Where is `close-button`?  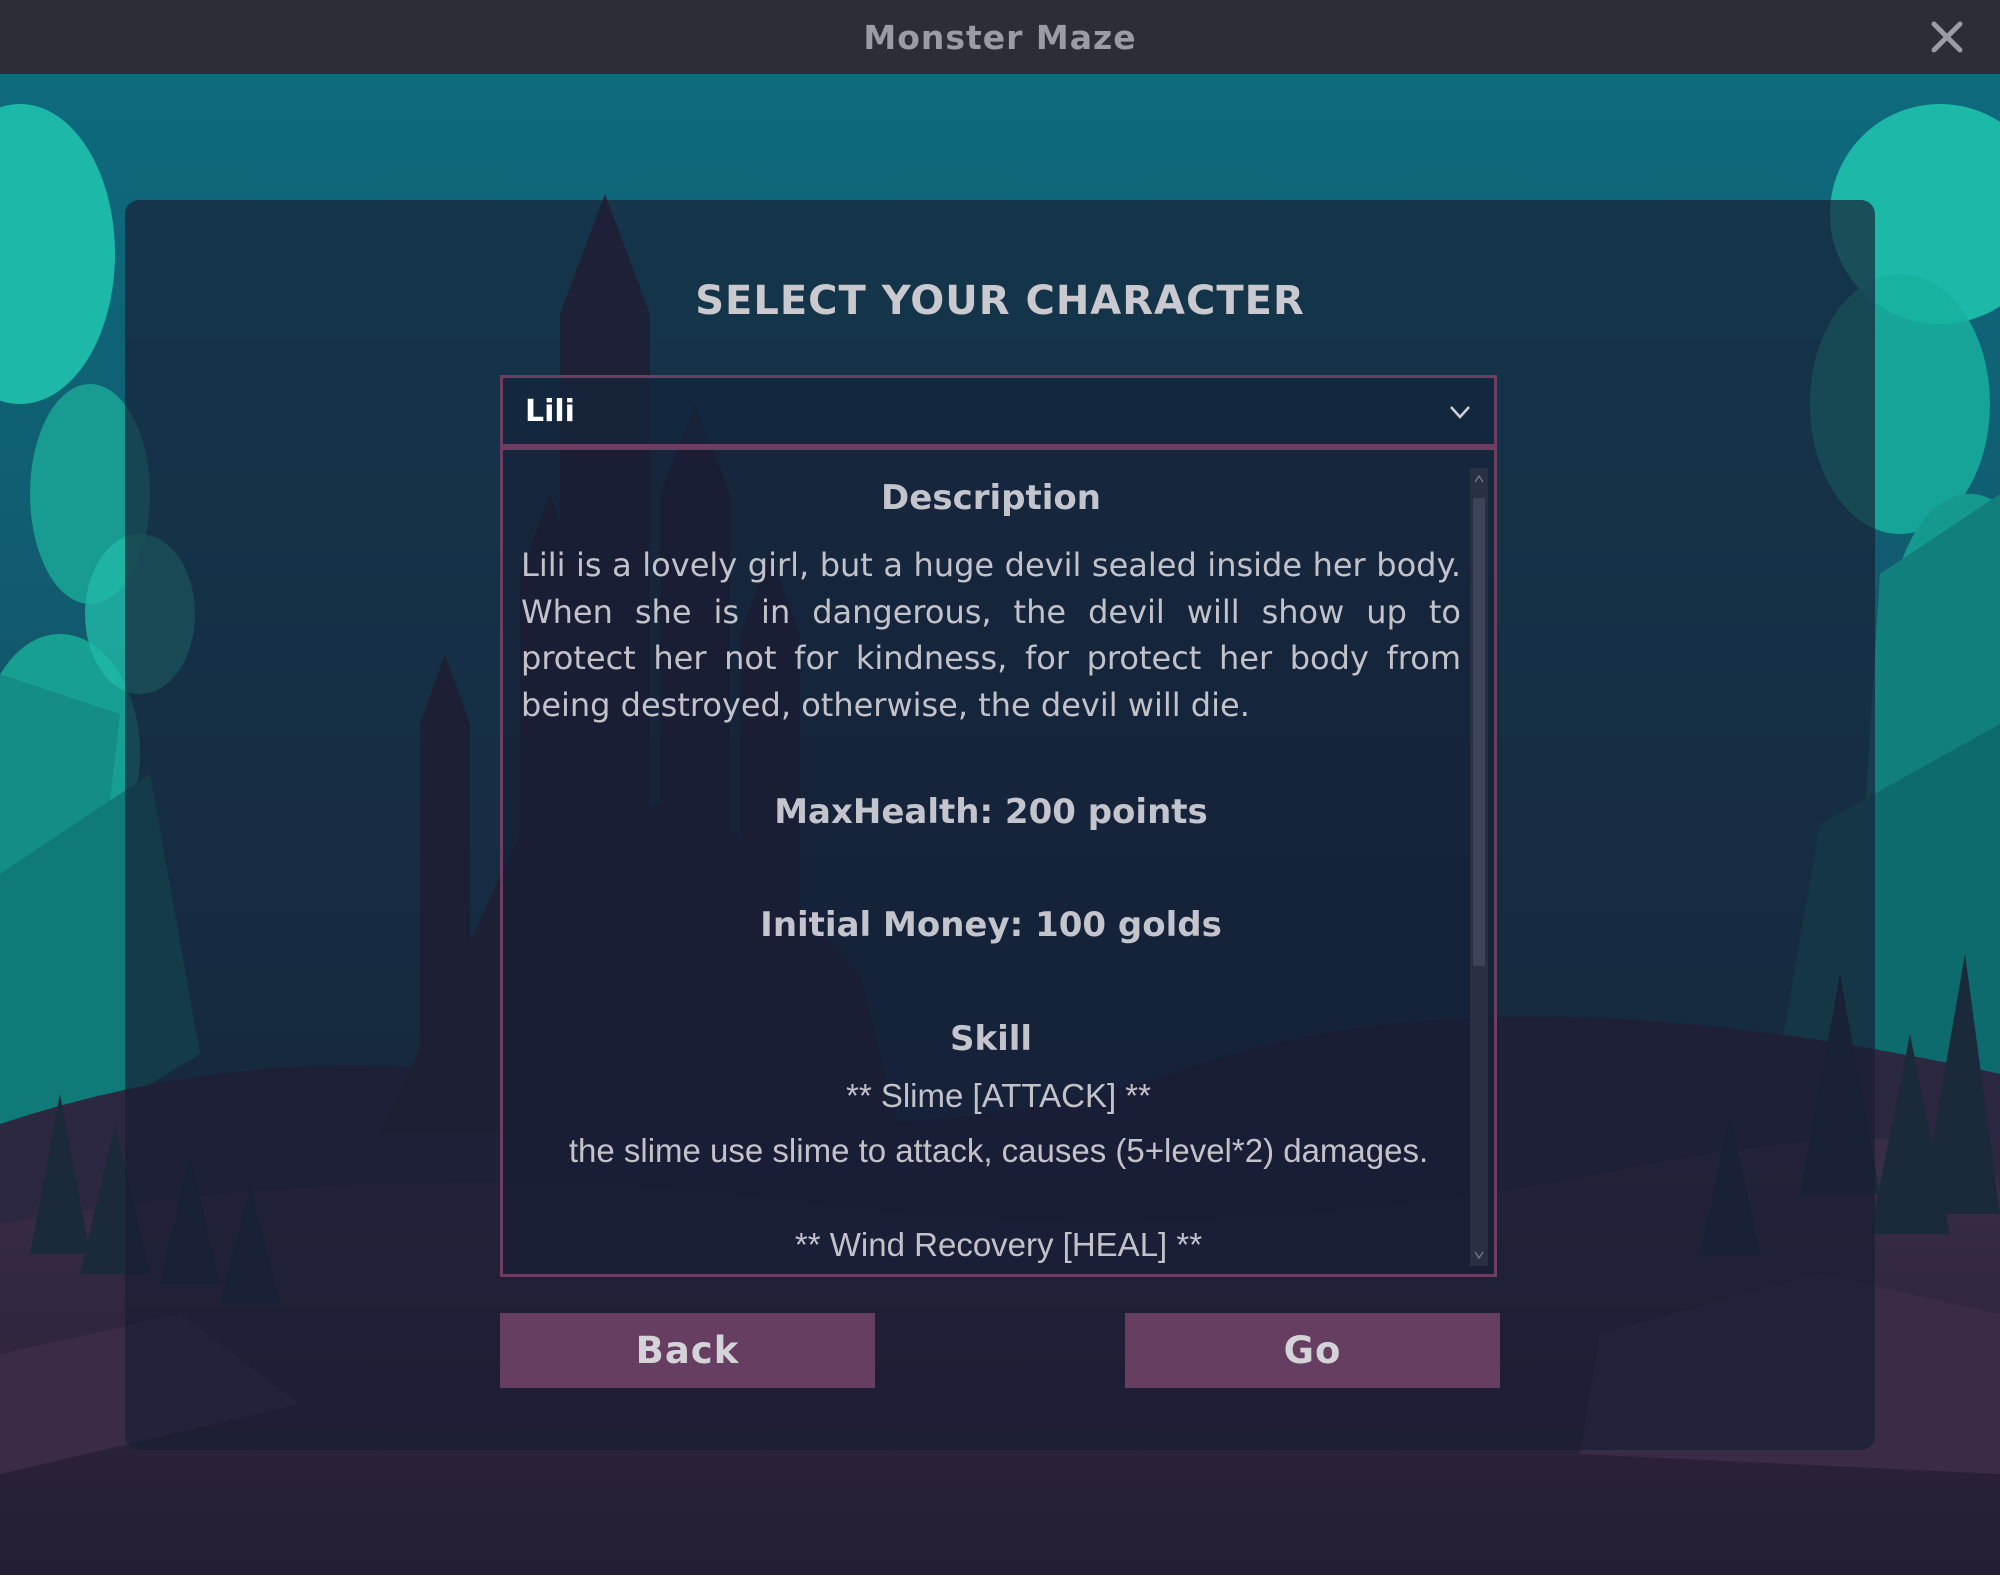 close-button is located at coordinates (1947, 37).